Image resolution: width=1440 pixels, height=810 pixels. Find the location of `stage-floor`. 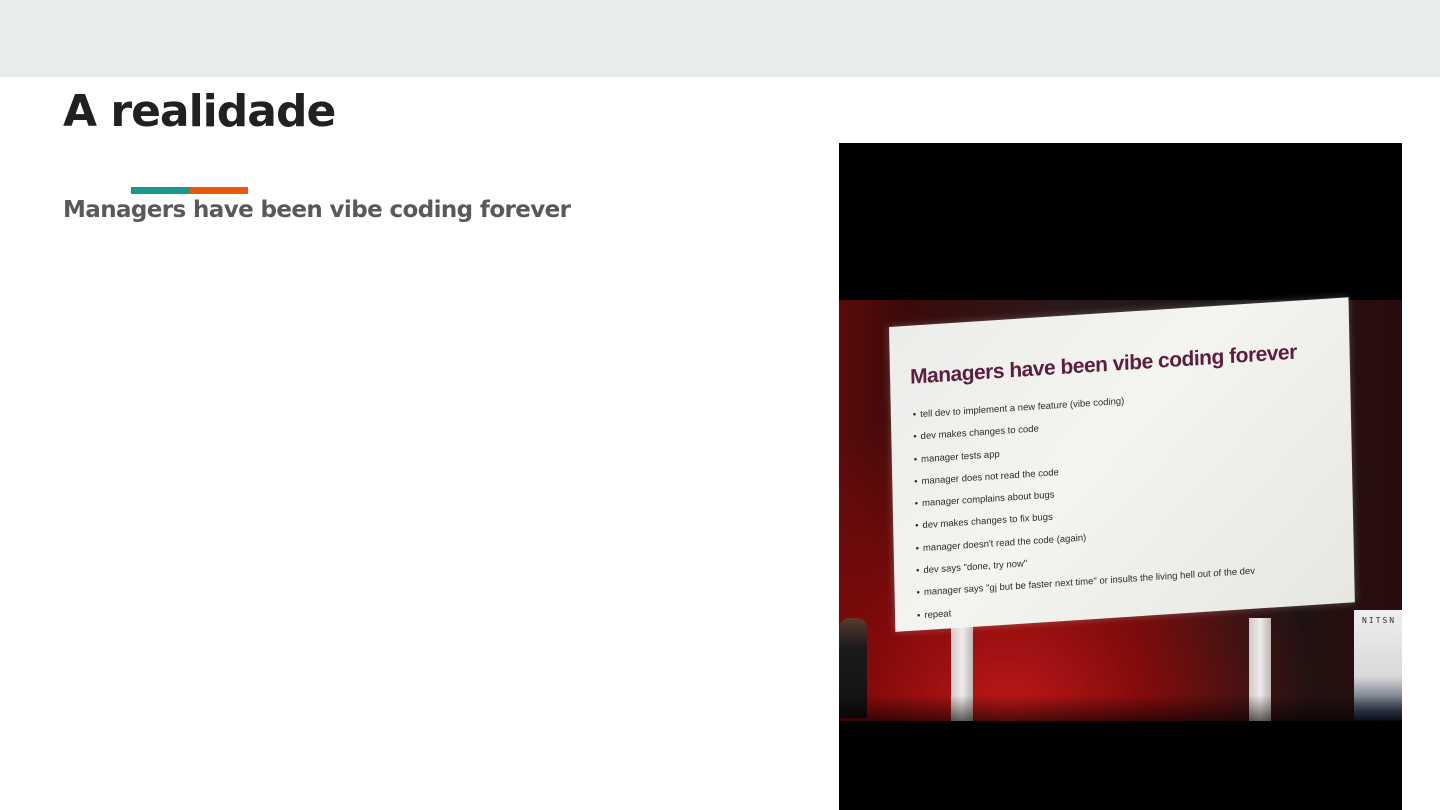

stage-floor is located at coordinates (1120, 708).